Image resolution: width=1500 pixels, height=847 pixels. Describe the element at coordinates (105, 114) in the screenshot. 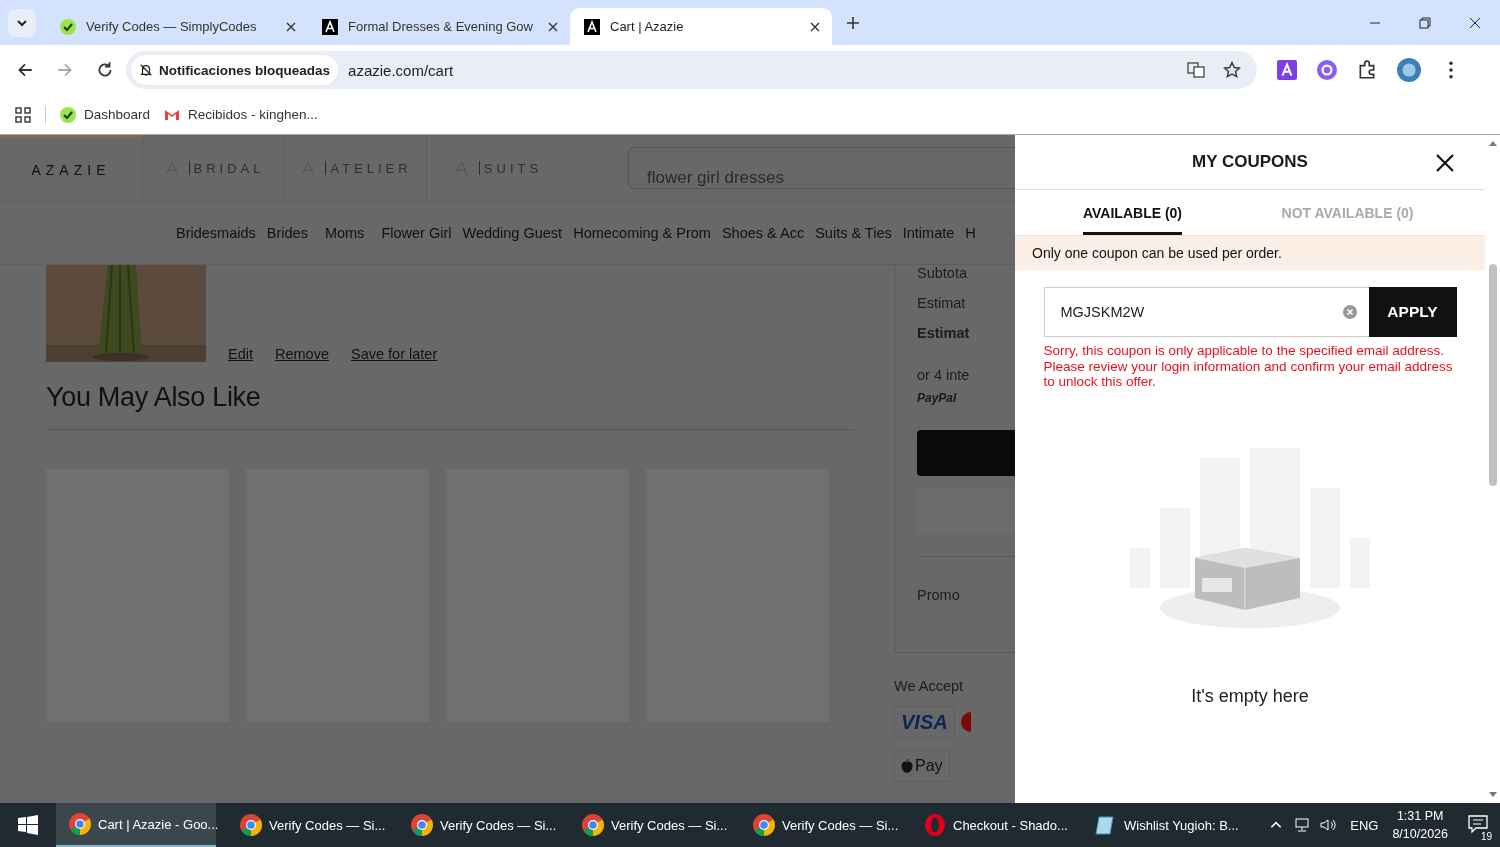

I see `bookmark-link: Dashboard` at that location.